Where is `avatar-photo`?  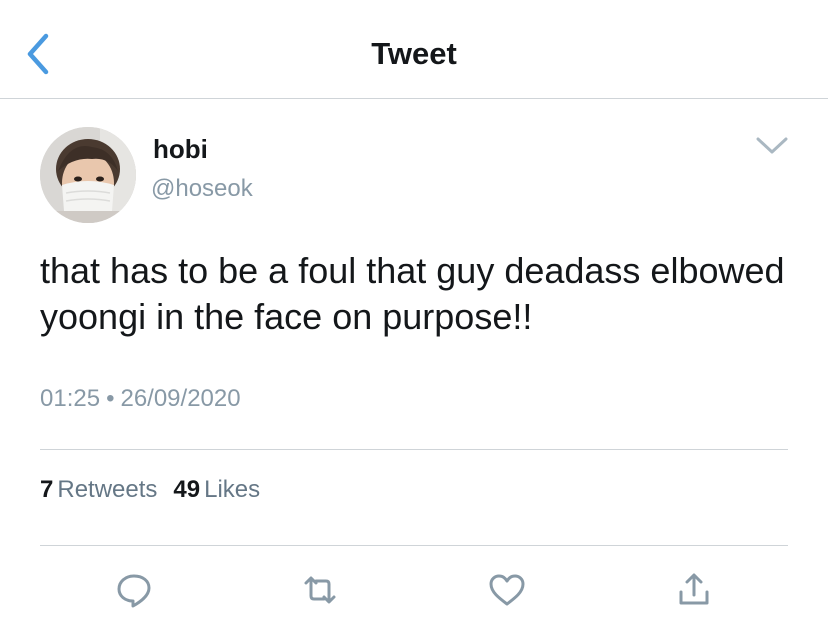
avatar-photo is located at coordinates (88, 175).